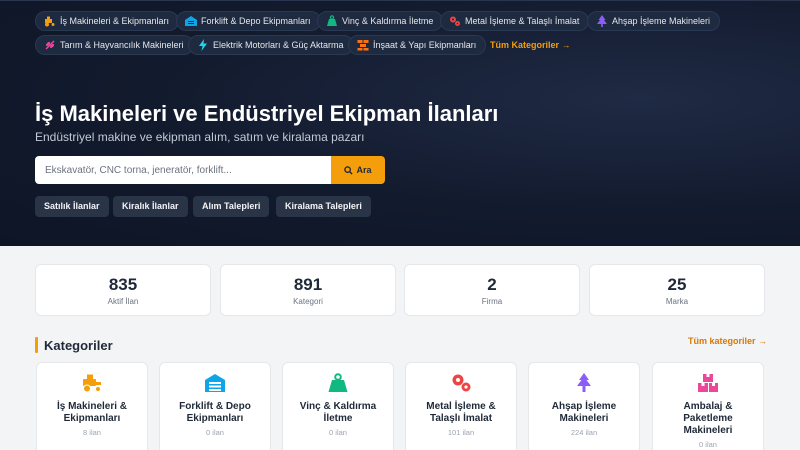 This screenshot has width=800, height=450. What do you see at coordinates (584, 432) in the screenshot?
I see `category-count: 224 ilan` at bounding box center [584, 432].